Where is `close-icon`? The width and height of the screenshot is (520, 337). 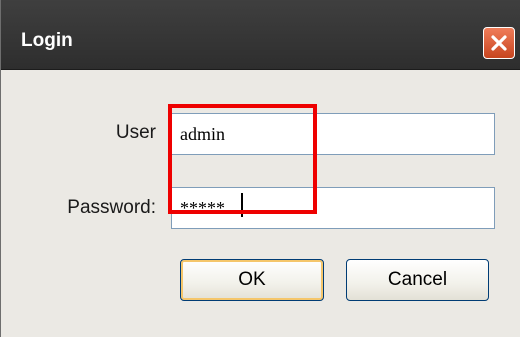 close-icon is located at coordinates (499, 43).